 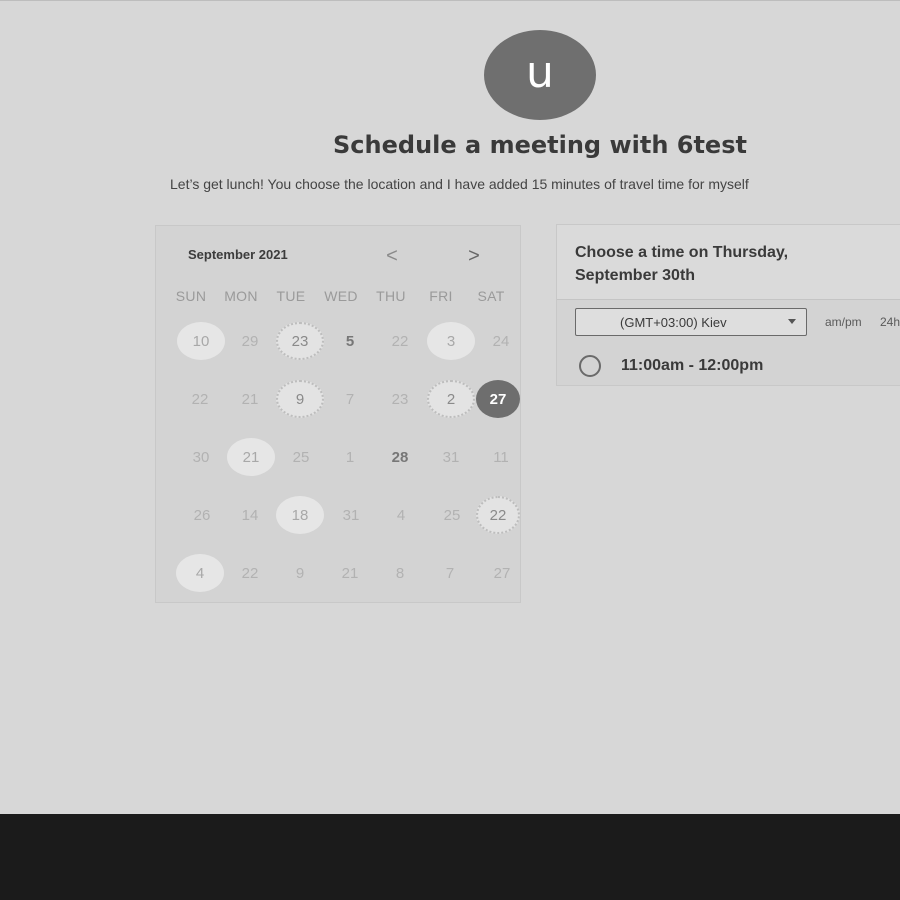 I want to click on ampm-format-toggle: am/pm, so click(x=843, y=322).